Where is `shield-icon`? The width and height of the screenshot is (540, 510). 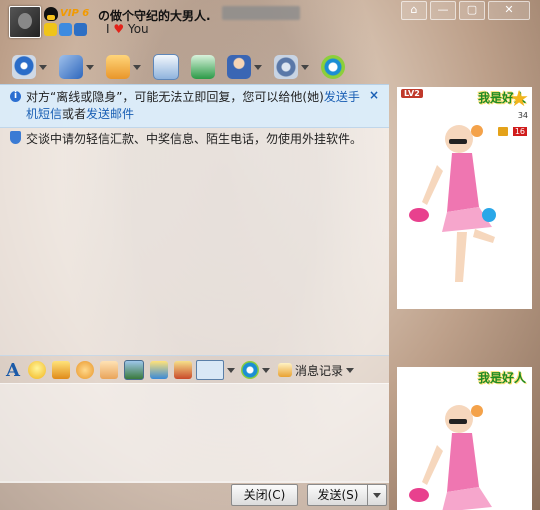
shield-icon is located at coordinates (15, 137).